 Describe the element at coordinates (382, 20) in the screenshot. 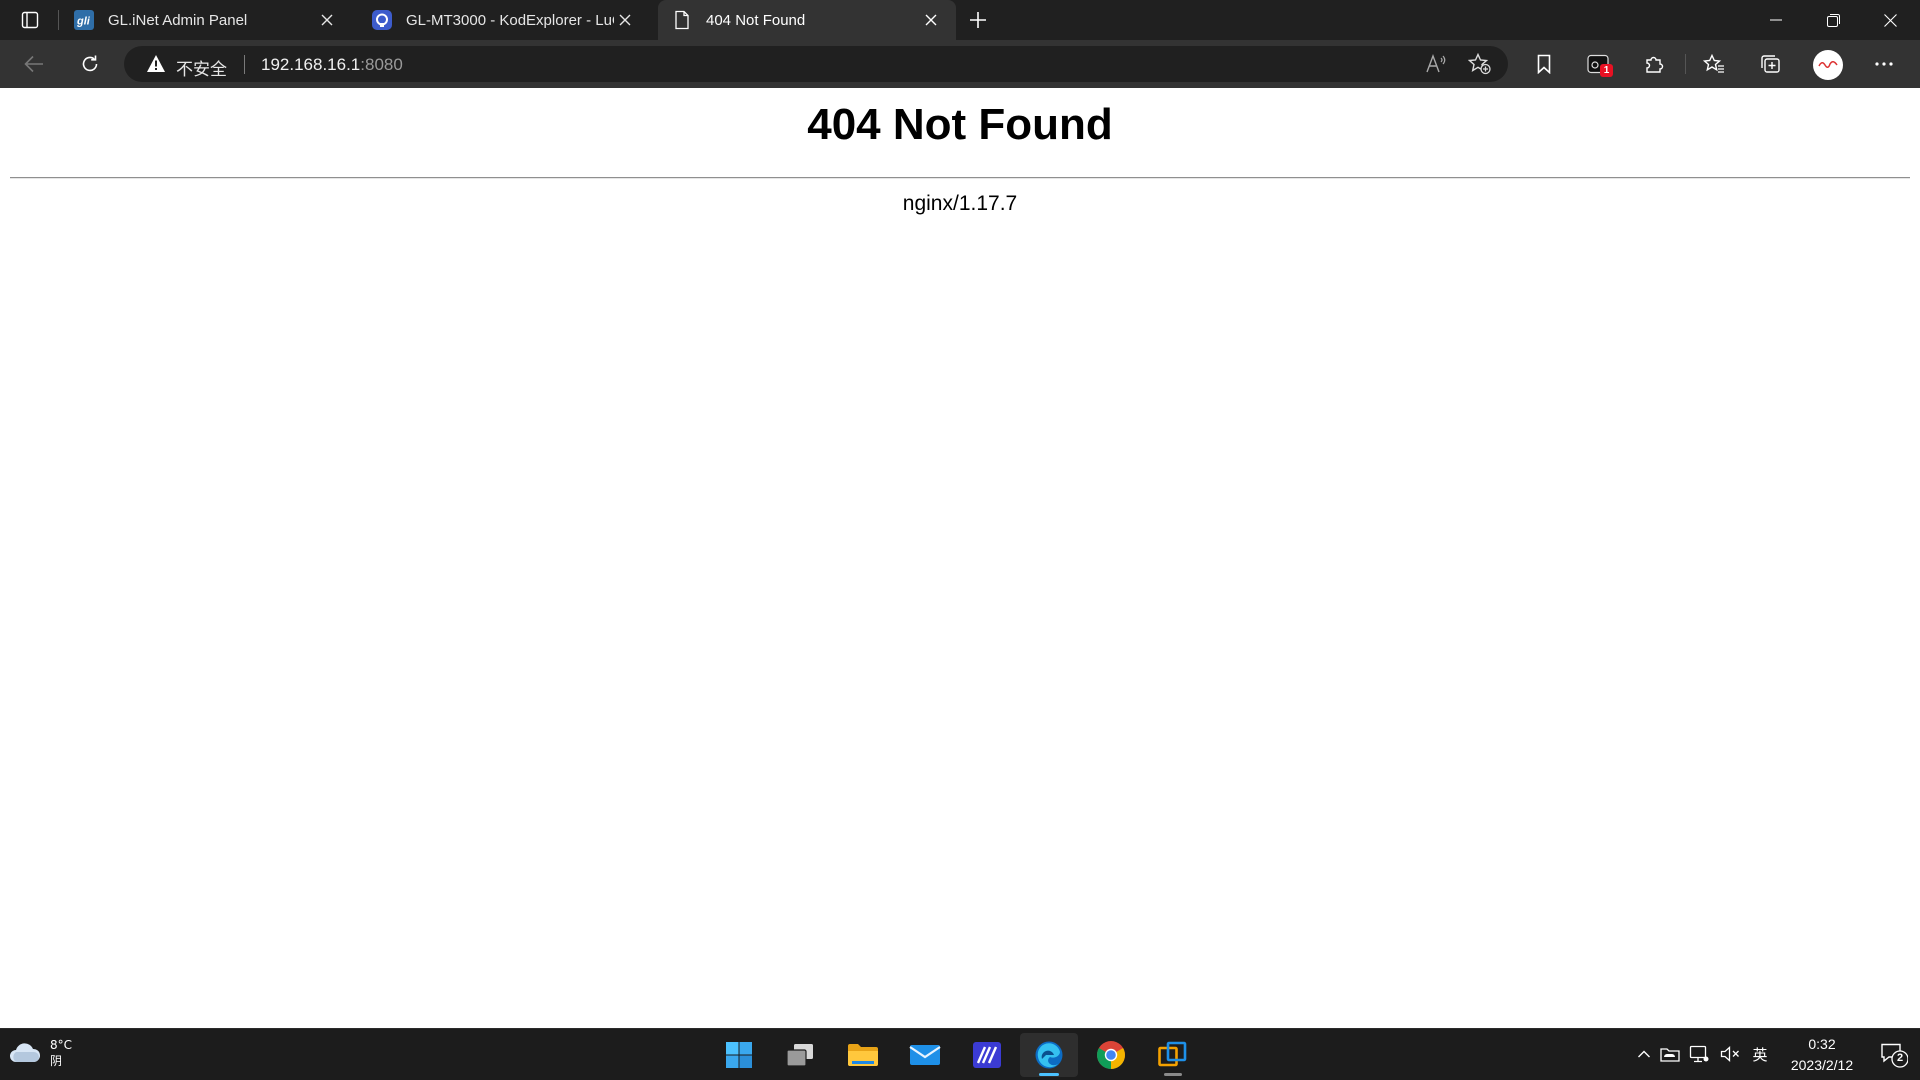

I see `kodexplorer-favicon` at that location.